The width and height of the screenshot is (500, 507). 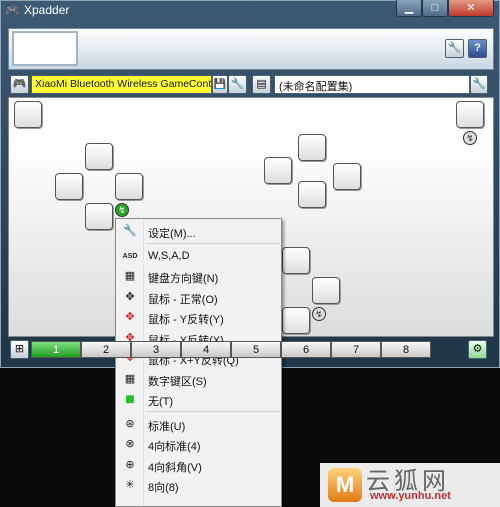 I want to click on config-select: (未命名配置集), so click(x=372, y=84).